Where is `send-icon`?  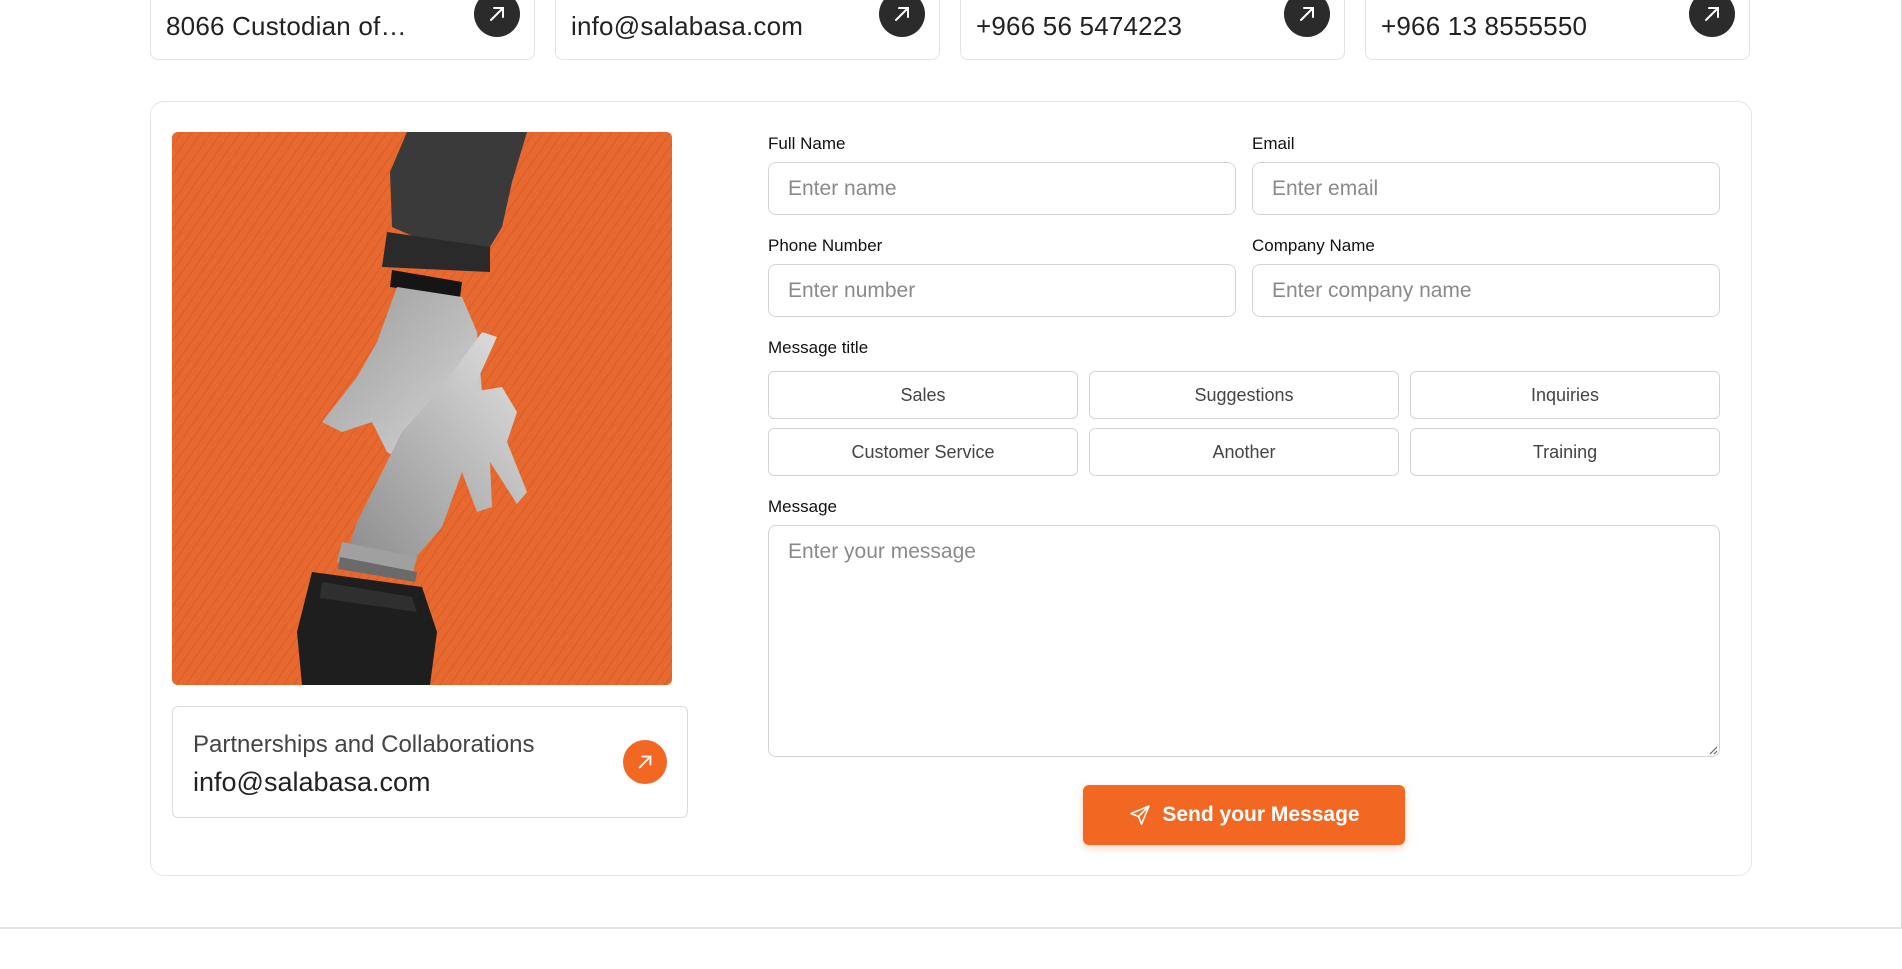
send-icon is located at coordinates (1140, 815).